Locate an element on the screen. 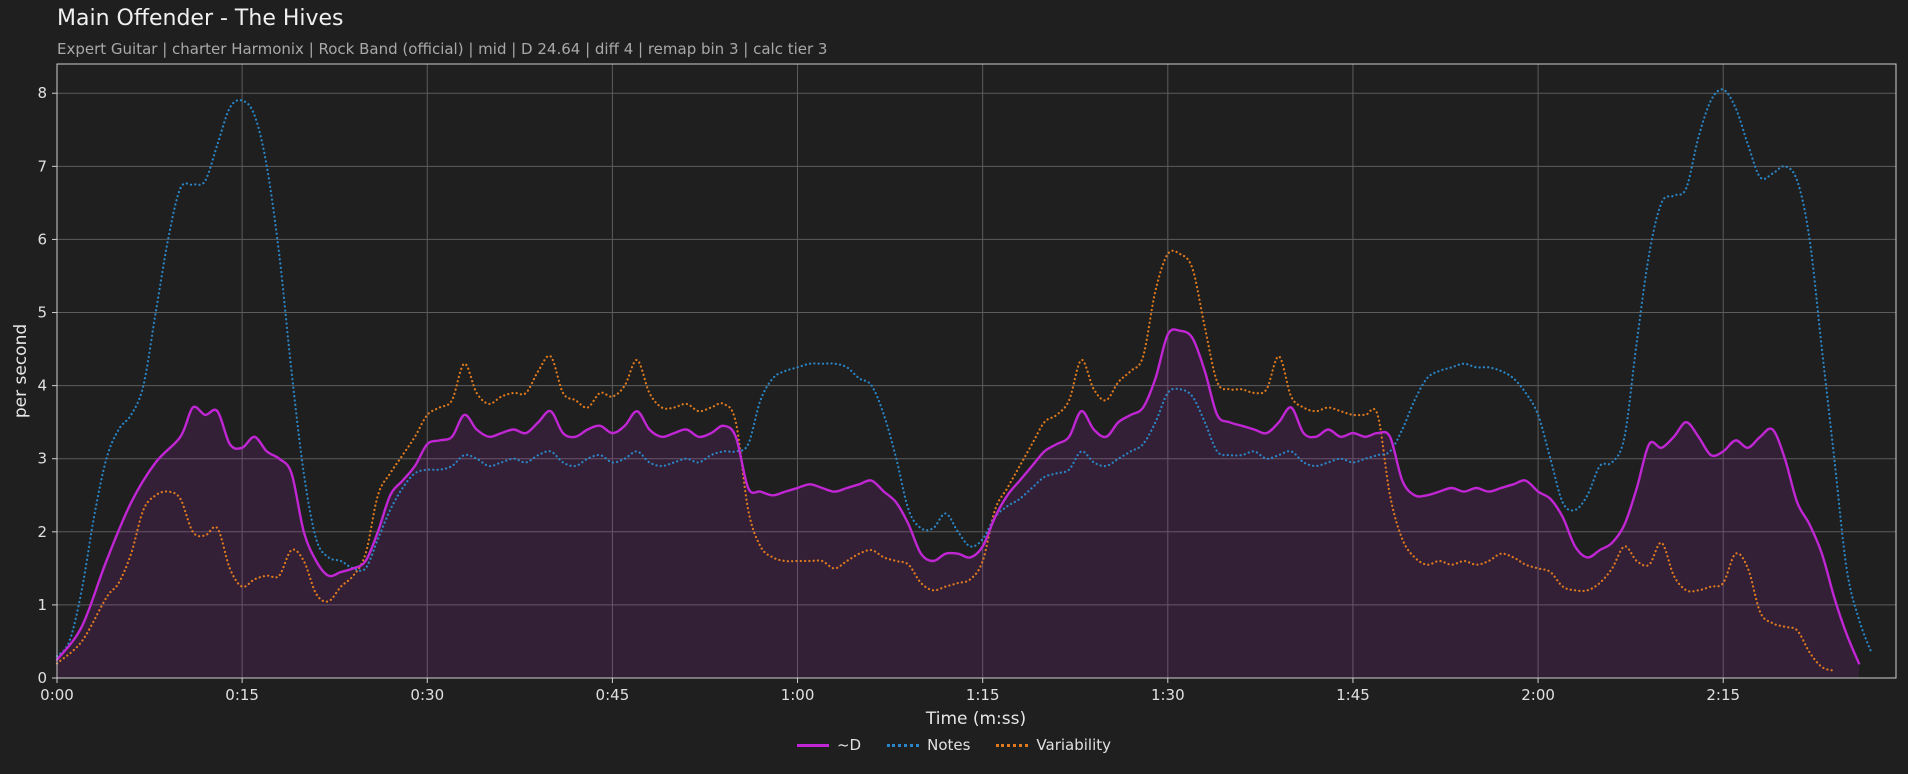  legend: ~D Notes Variability is located at coordinates (954, 745).